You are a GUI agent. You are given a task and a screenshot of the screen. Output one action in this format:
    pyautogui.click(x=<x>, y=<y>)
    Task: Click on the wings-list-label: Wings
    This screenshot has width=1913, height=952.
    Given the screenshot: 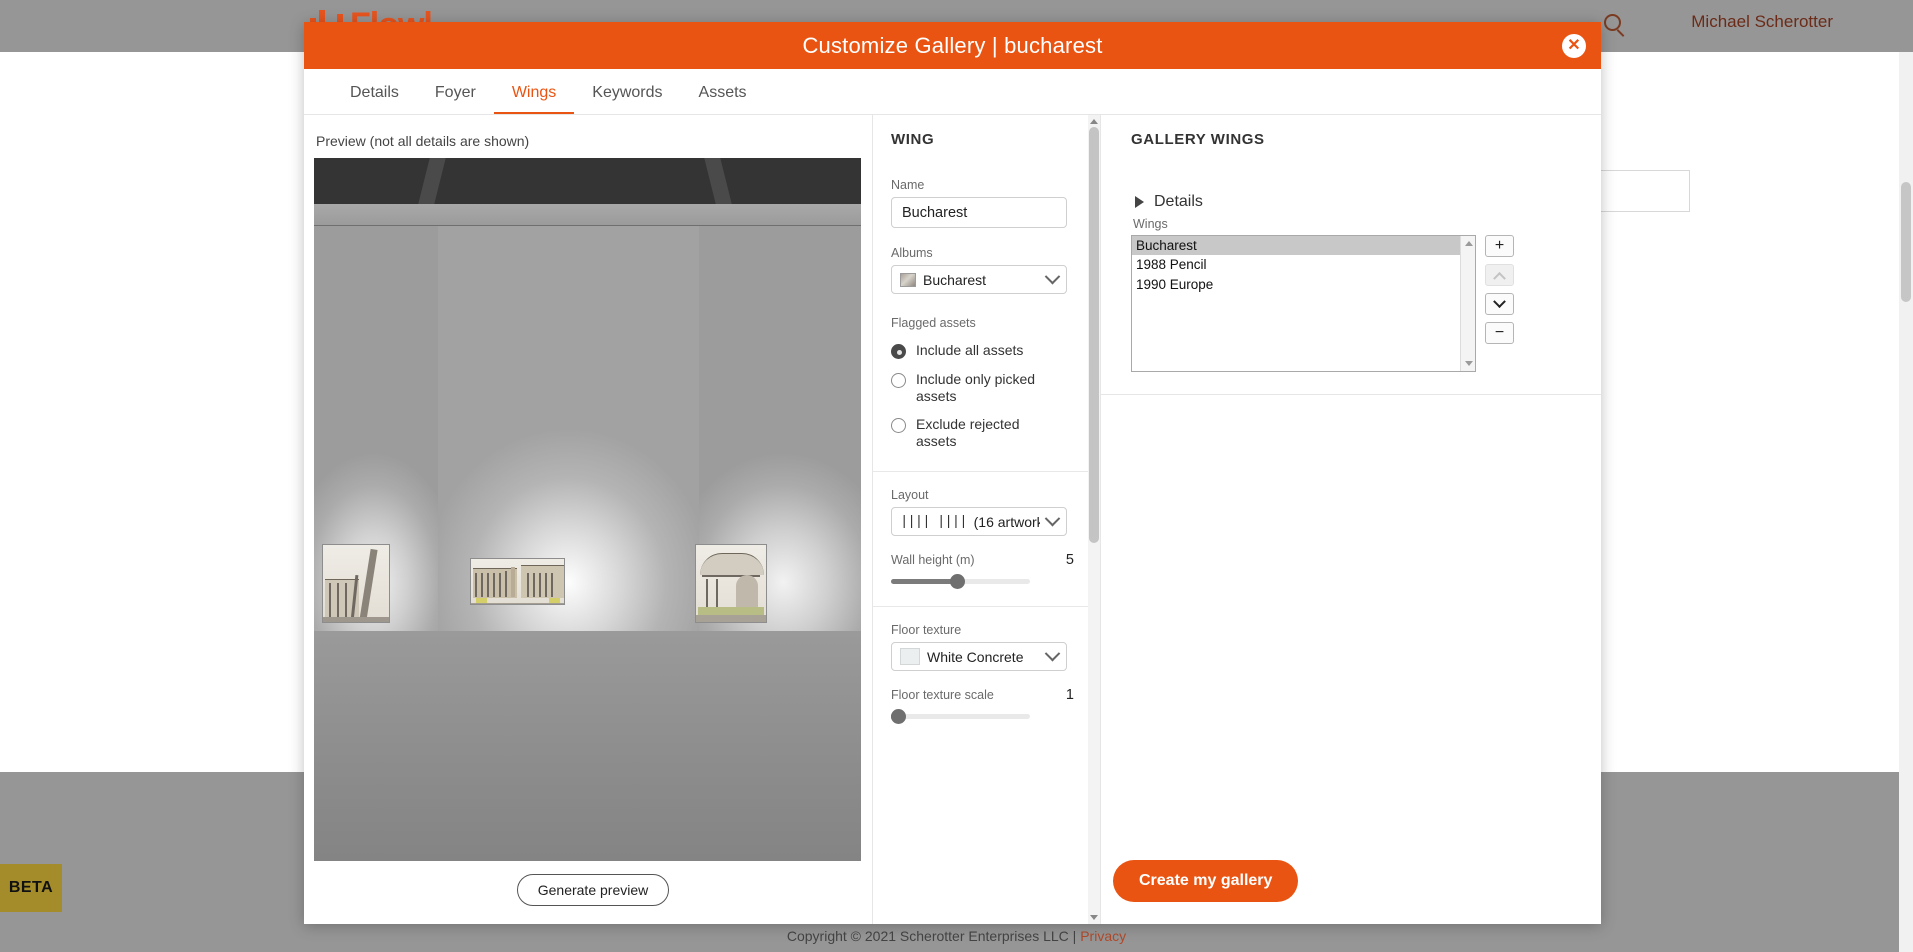 What is the action you would take?
    pyautogui.click(x=1150, y=224)
    